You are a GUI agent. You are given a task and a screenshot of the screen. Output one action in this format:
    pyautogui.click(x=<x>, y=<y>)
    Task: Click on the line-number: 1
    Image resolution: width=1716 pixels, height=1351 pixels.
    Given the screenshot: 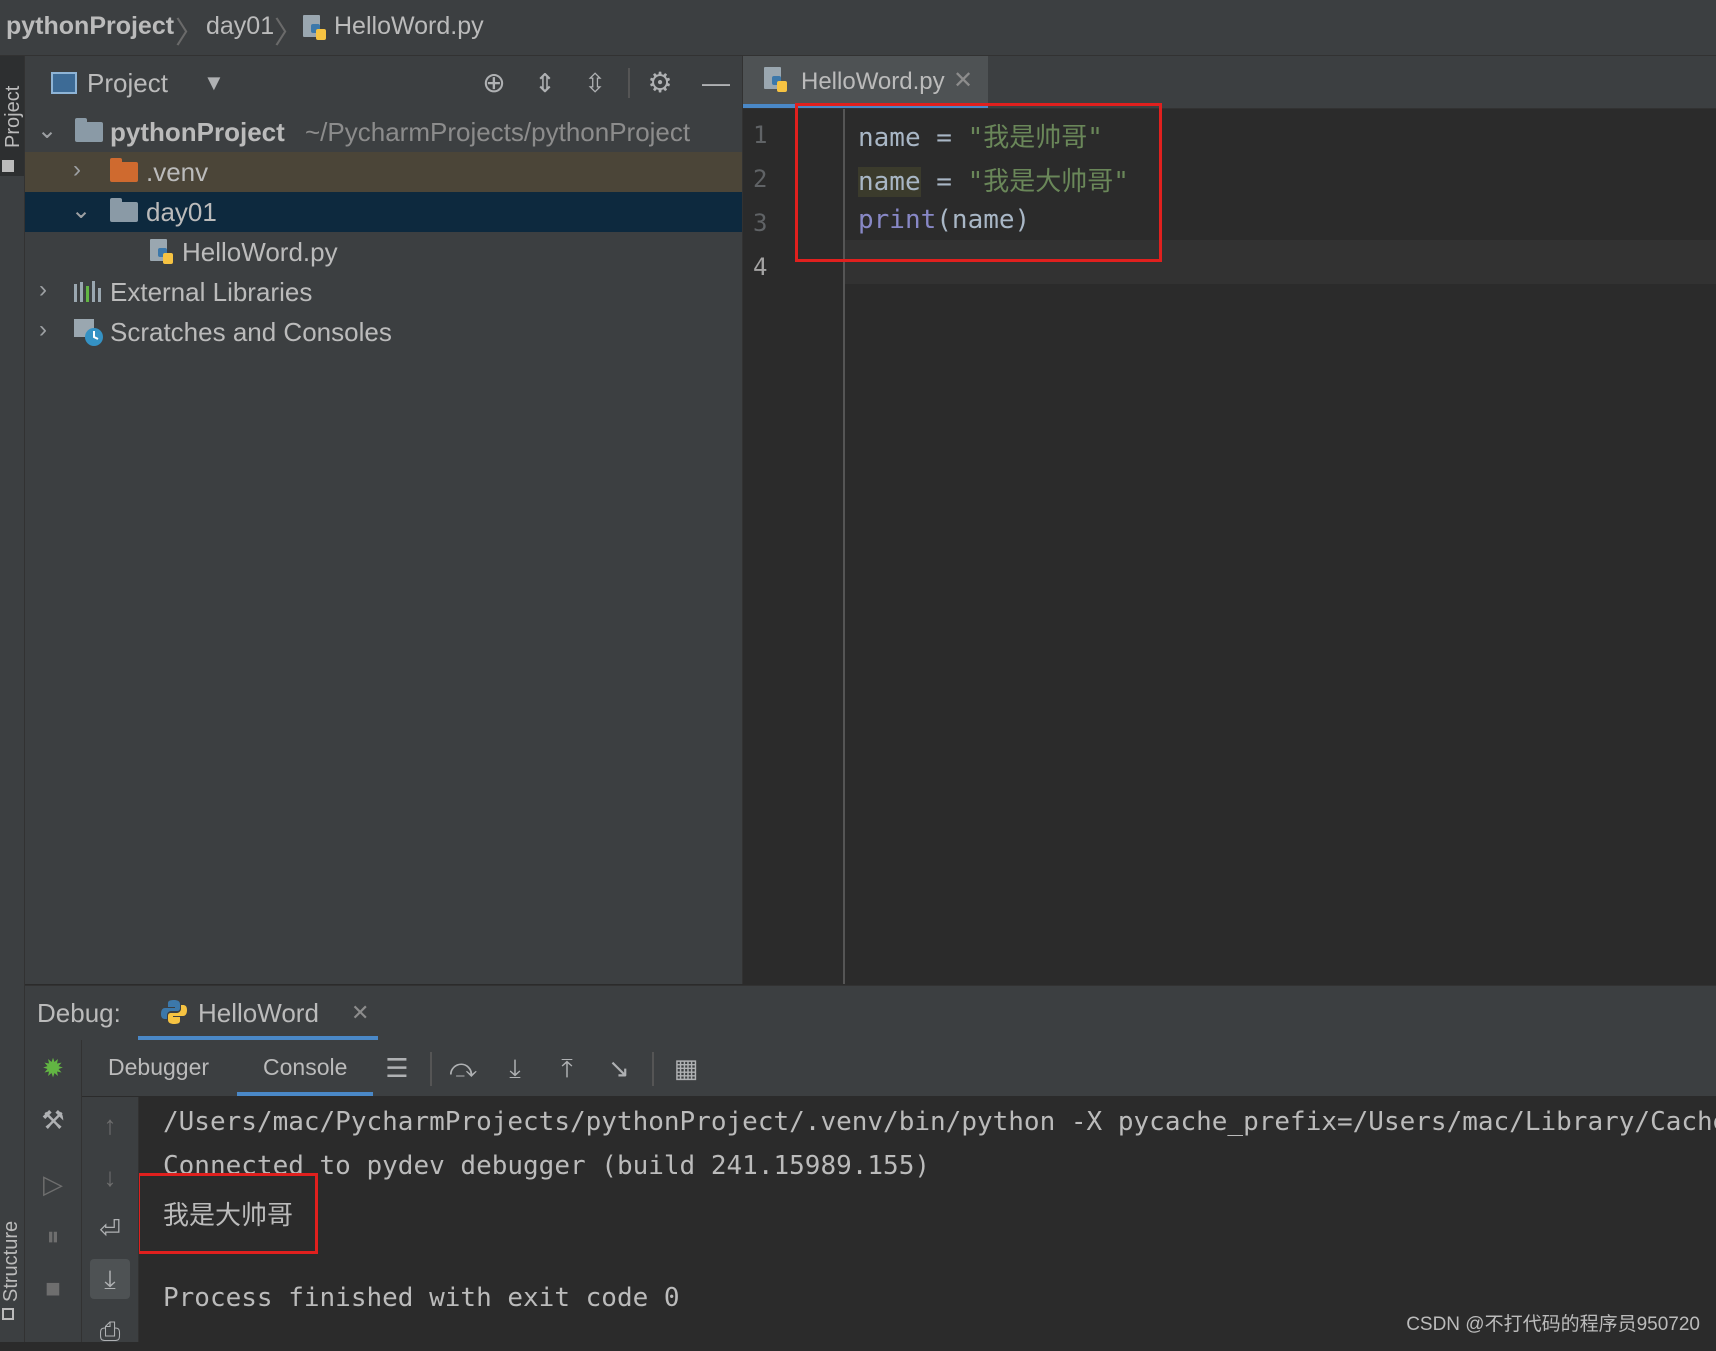 What is the action you would take?
    pyautogui.click(x=760, y=135)
    